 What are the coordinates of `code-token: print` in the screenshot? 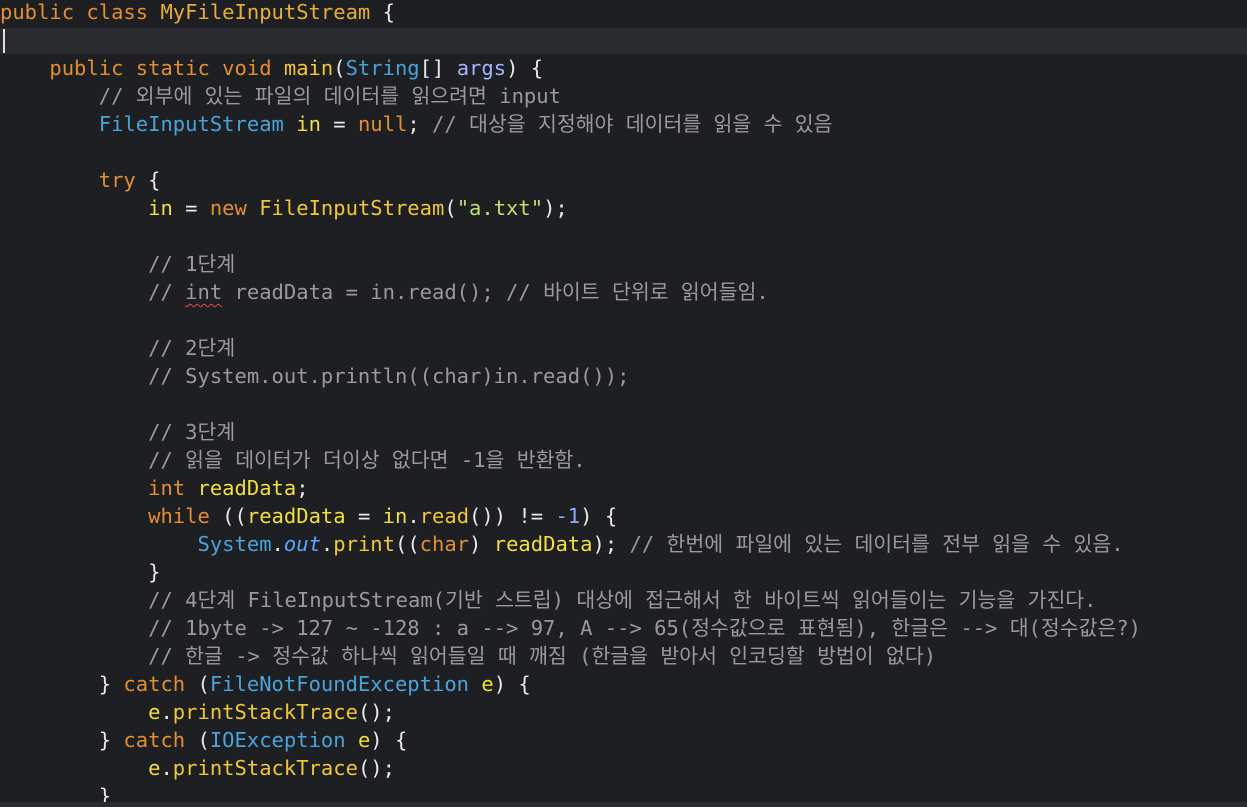 It's located at (364, 544).